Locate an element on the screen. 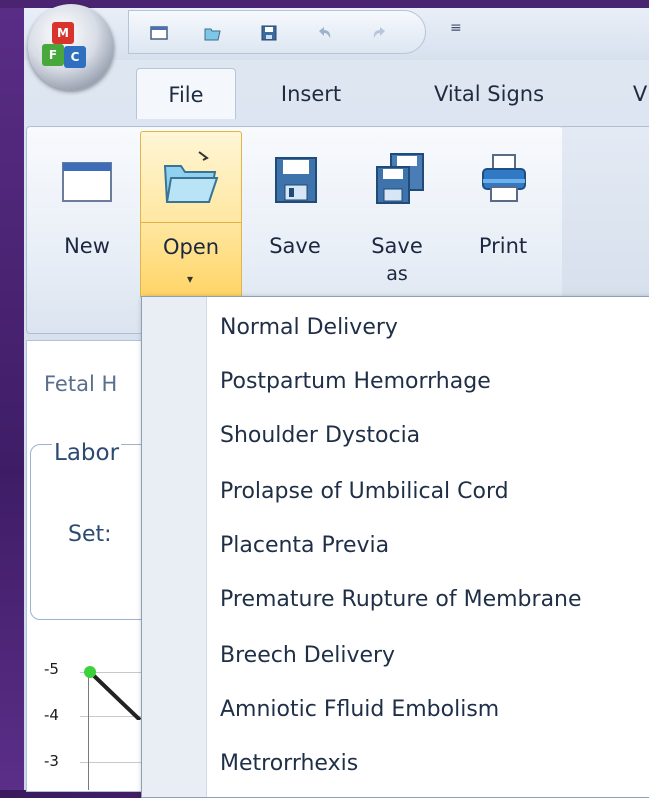 The image size is (649, 798). open-label: Open is located at coordinates (191, 247).